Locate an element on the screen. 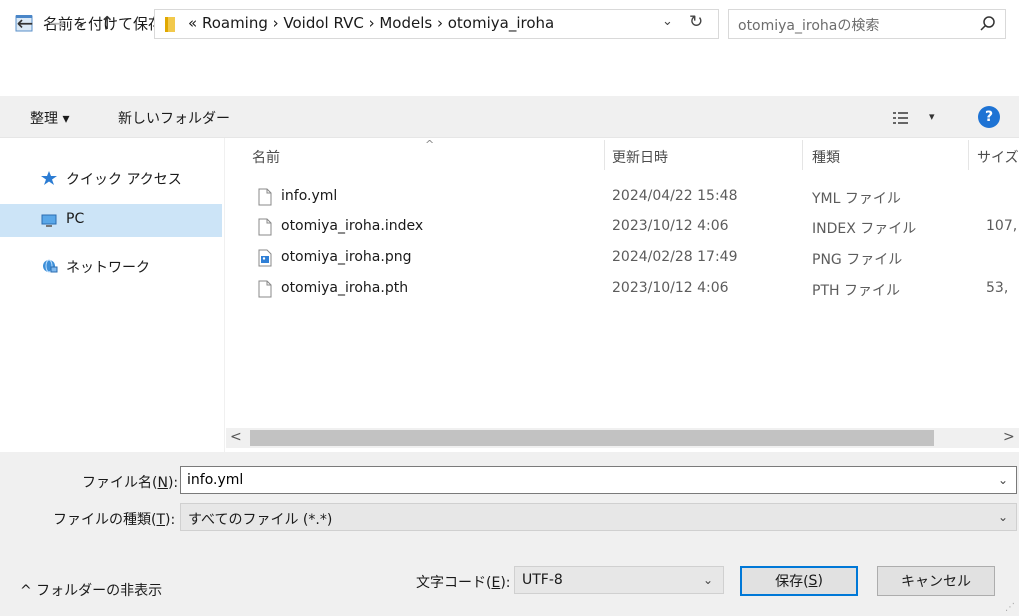  nav-item-network: ネットワーク is located at coordinates (111, 266).